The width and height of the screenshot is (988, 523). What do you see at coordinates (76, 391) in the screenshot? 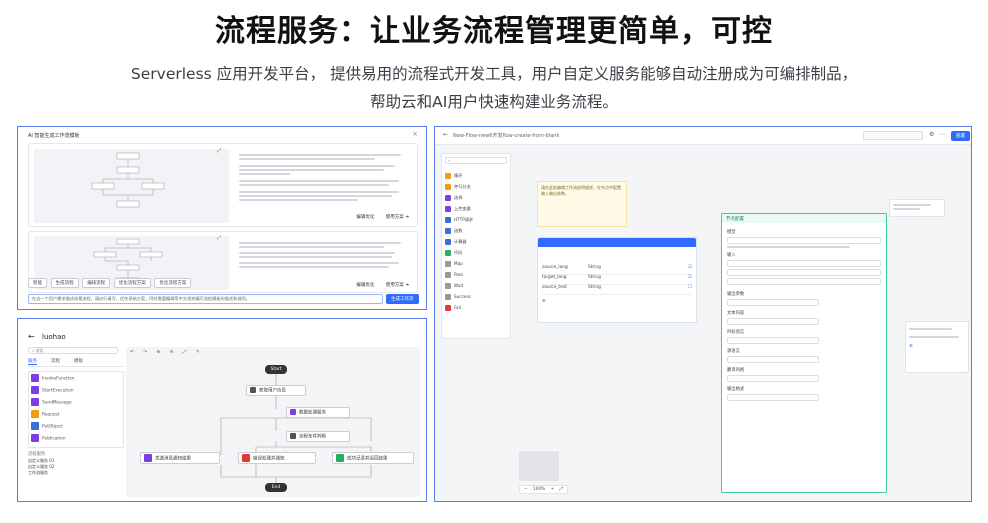
I see `service-item: StartExecution` at bounding box center [76, 391].